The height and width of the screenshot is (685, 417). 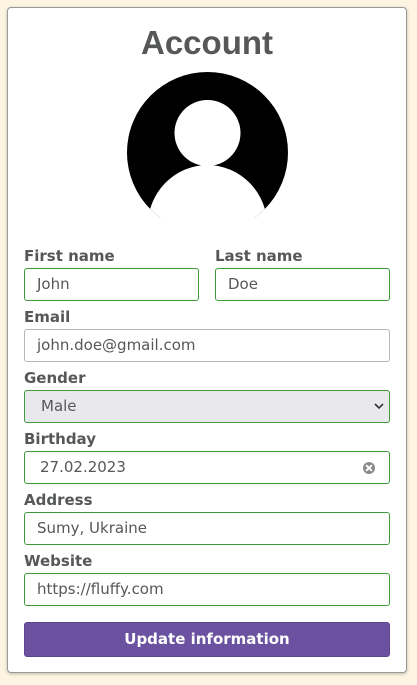 What do you see at coordinates (47, 317) in the screenshot?
I see `email-label: Email` at bounding box center [47, 317].